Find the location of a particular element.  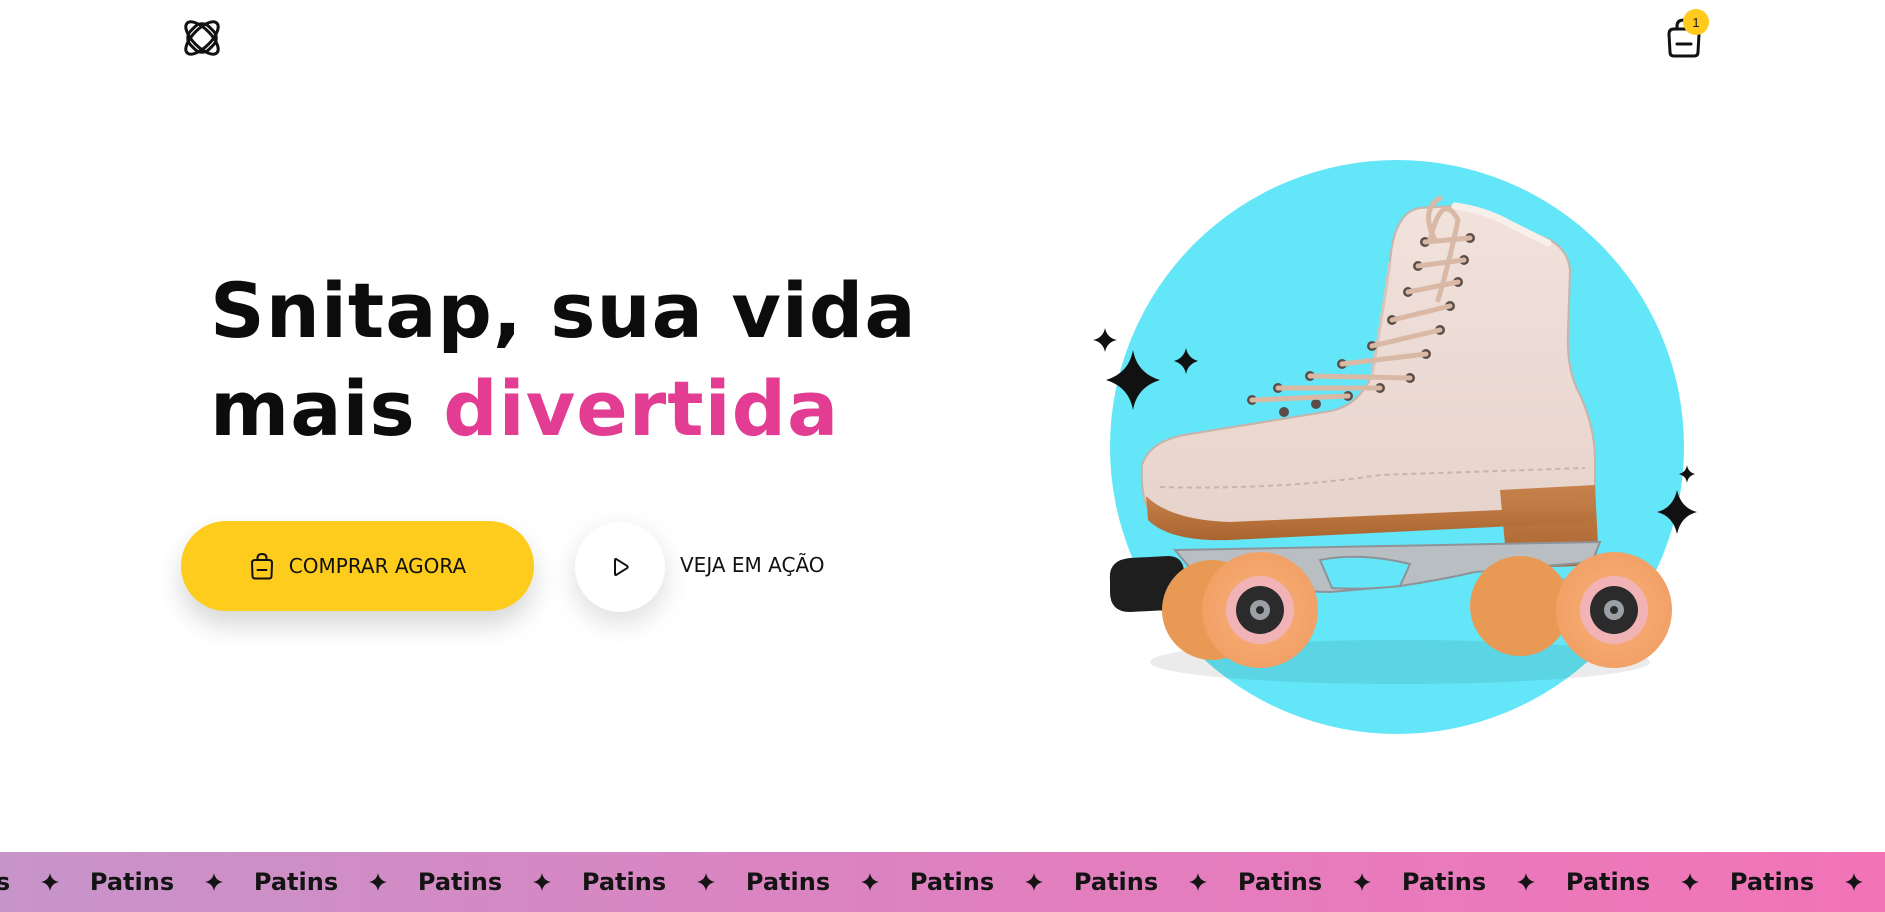

cart-count-badge: 1 is located at coordinates (1696, 22).